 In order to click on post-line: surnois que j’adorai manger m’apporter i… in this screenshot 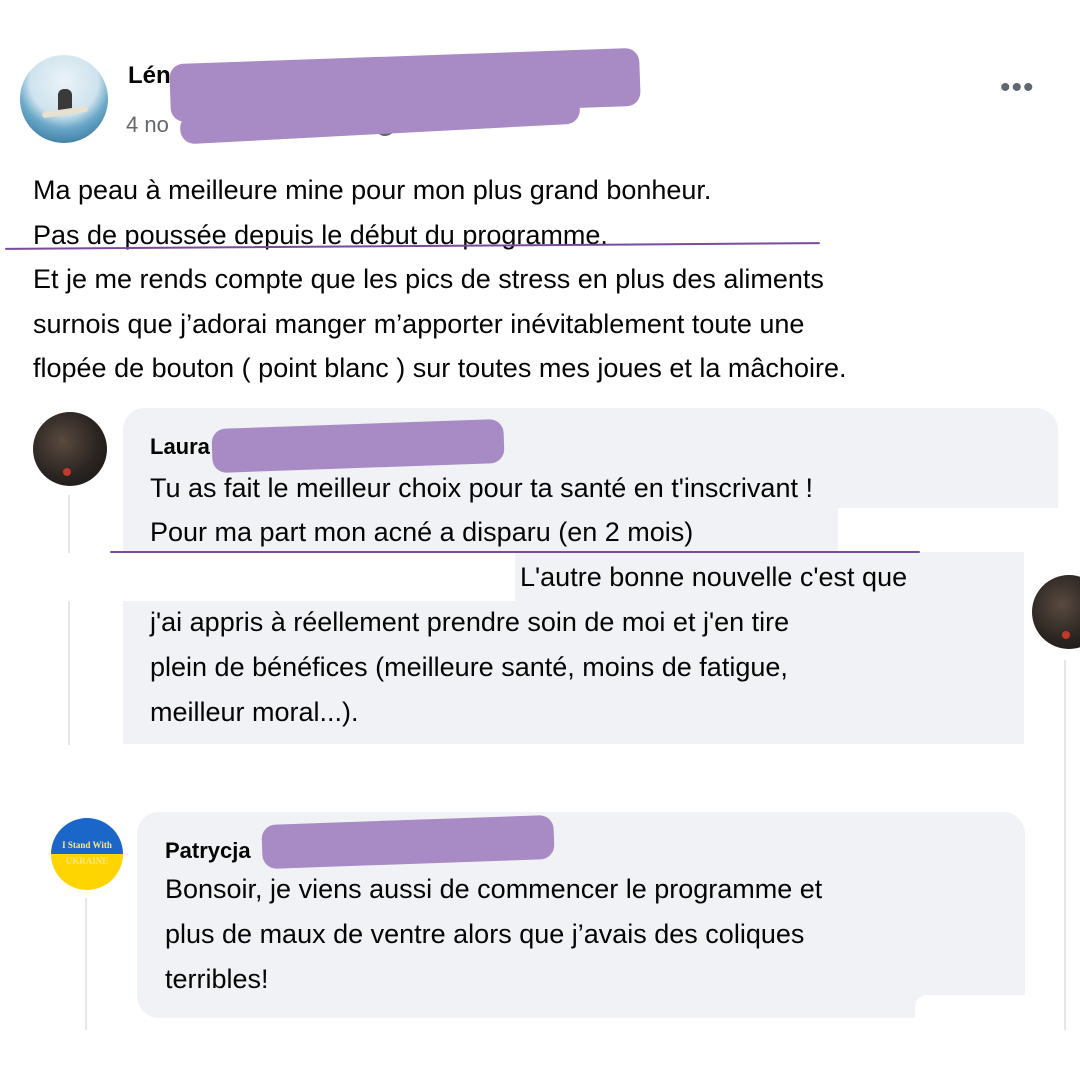, I will do `click(419, 323)`.